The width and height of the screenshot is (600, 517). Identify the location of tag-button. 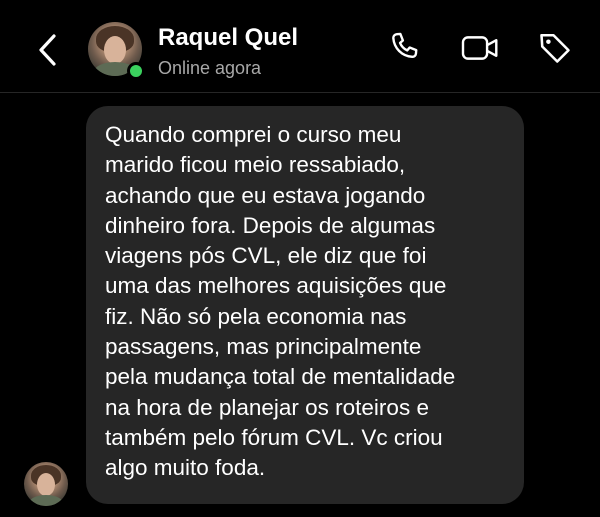
(555, 48).